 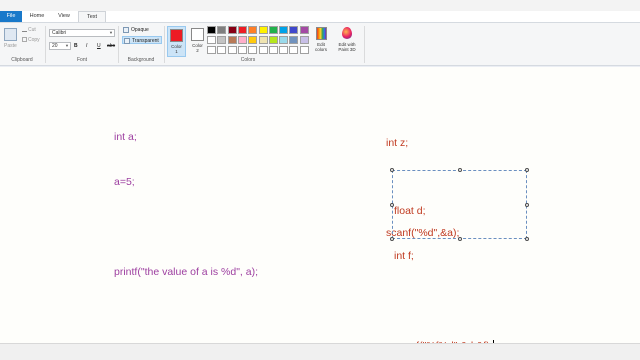 I want to click on paste-icon, so click(x=10, y=34).